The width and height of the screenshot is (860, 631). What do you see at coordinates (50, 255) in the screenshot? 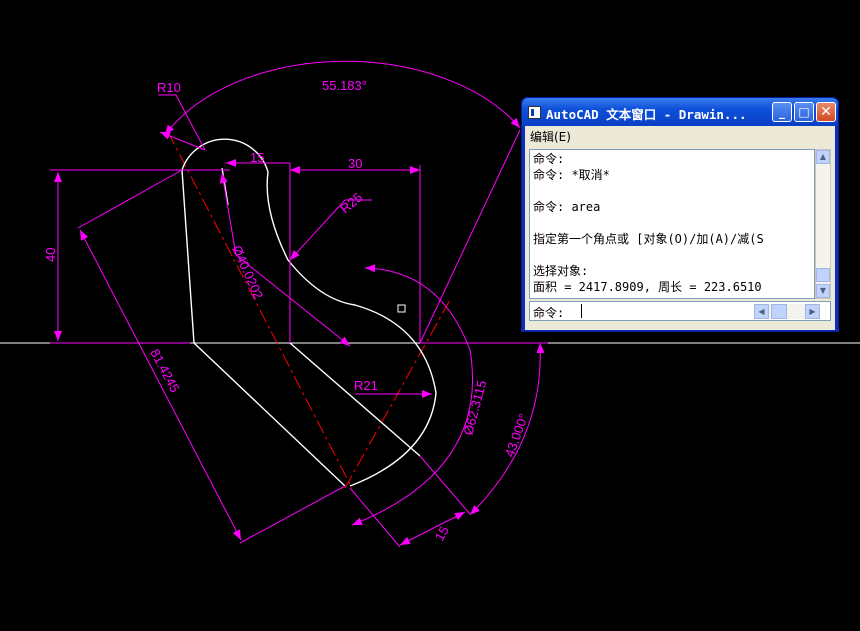
I see `dim-40: 40` at bounding box center [50, 255].